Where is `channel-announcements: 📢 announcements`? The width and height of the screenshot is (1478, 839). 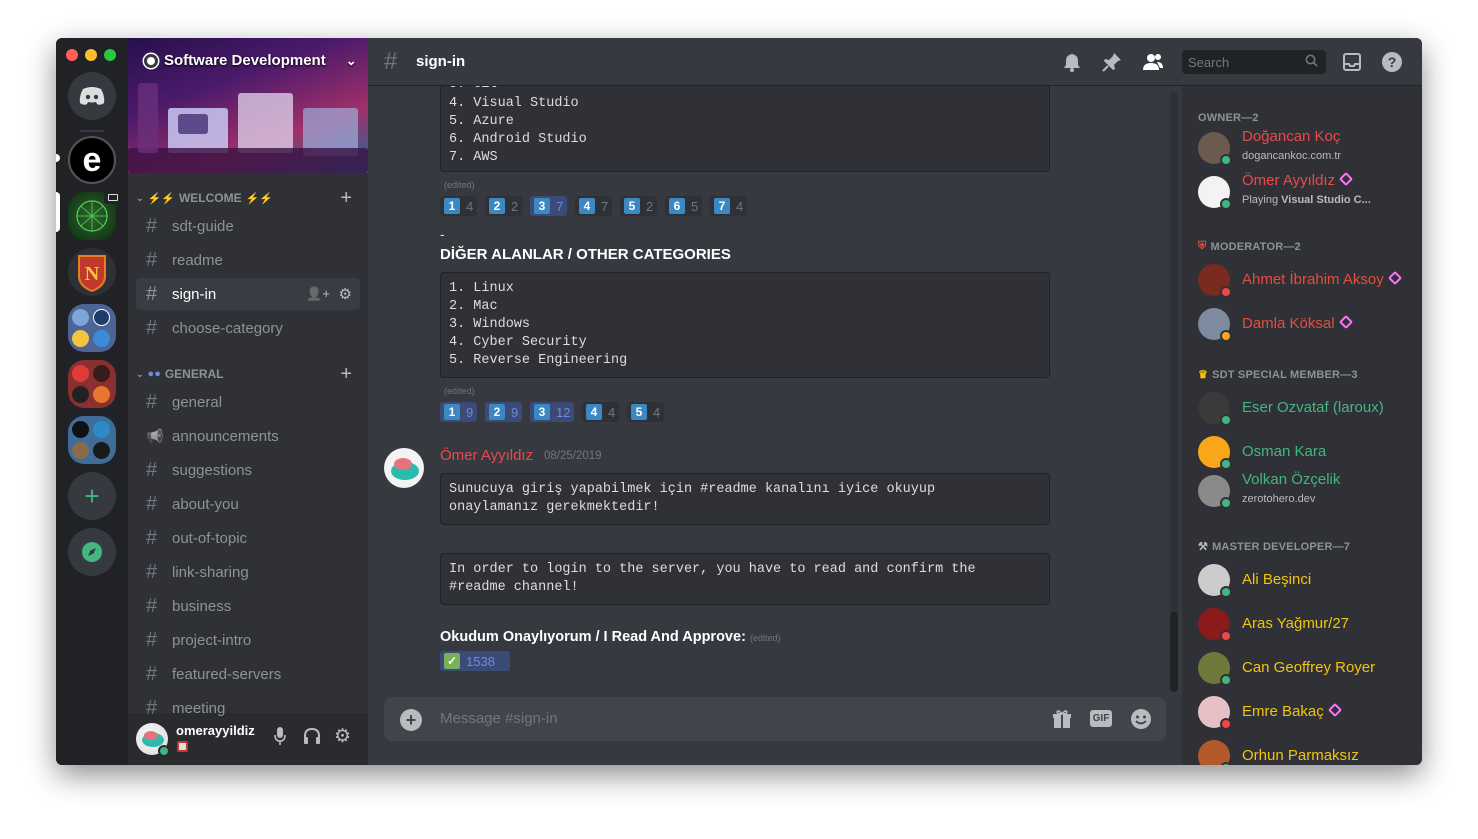 channel-announcements: 📢 announcements is located at coordinates (248, 436).